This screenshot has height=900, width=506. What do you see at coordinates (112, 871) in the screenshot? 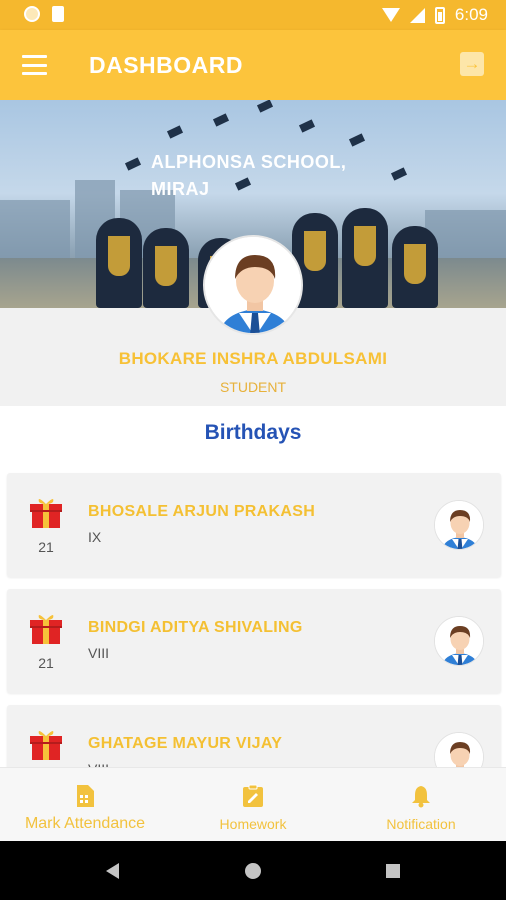
I see `back-icon` at bounding box center [112, 871].